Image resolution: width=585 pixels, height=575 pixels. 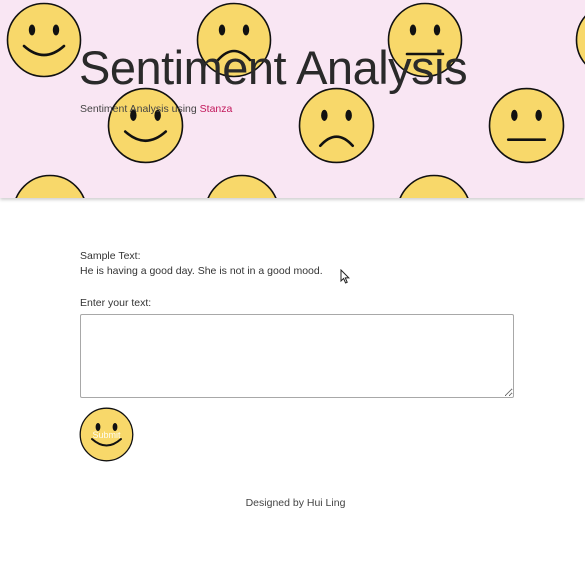 I want to click on submit-label: Submit, so click(x=106, y=435).